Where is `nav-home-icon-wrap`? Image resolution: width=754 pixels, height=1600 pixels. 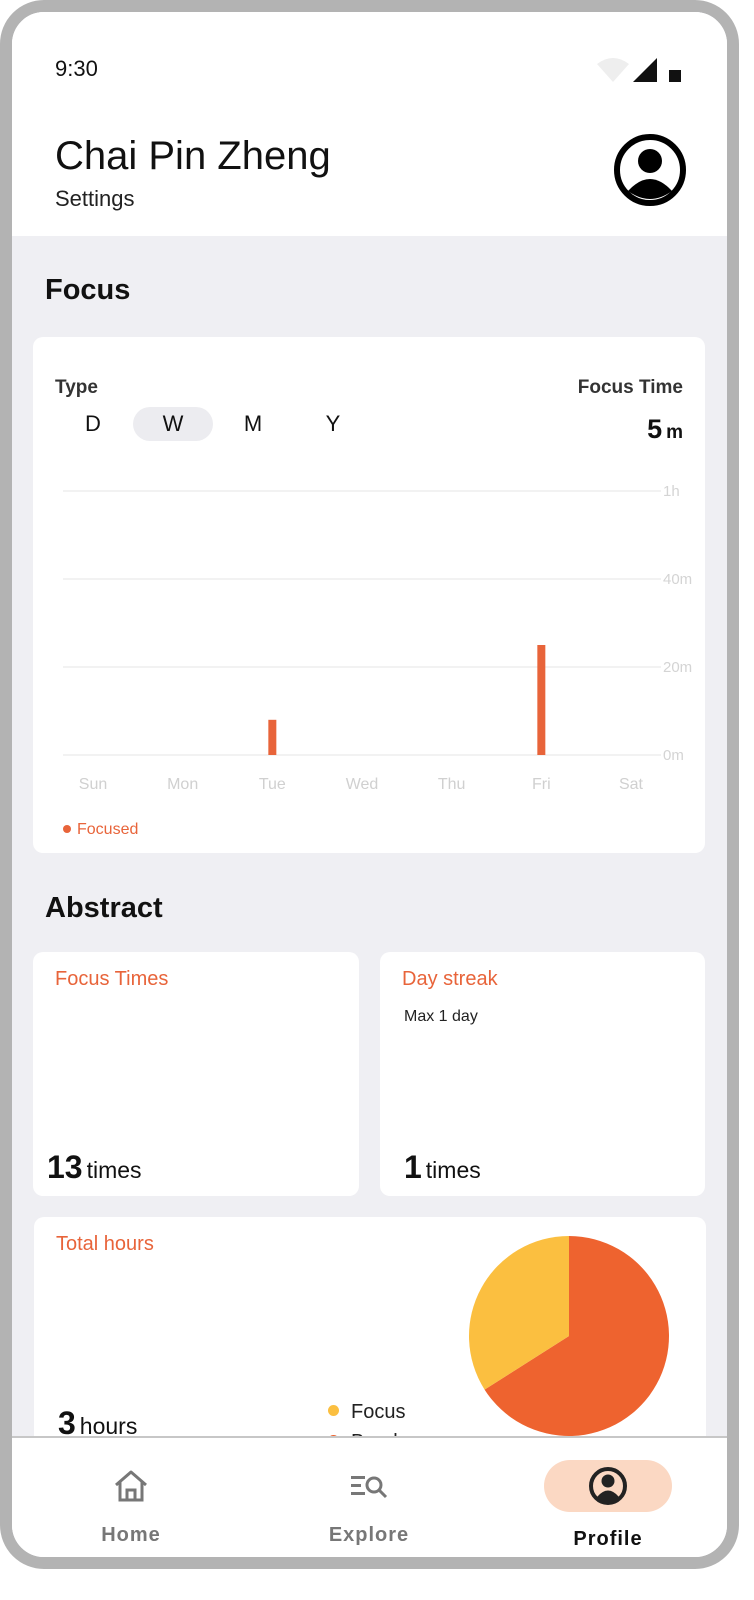 nav-home-icon-wrap is located at coordinates (131, 1486).